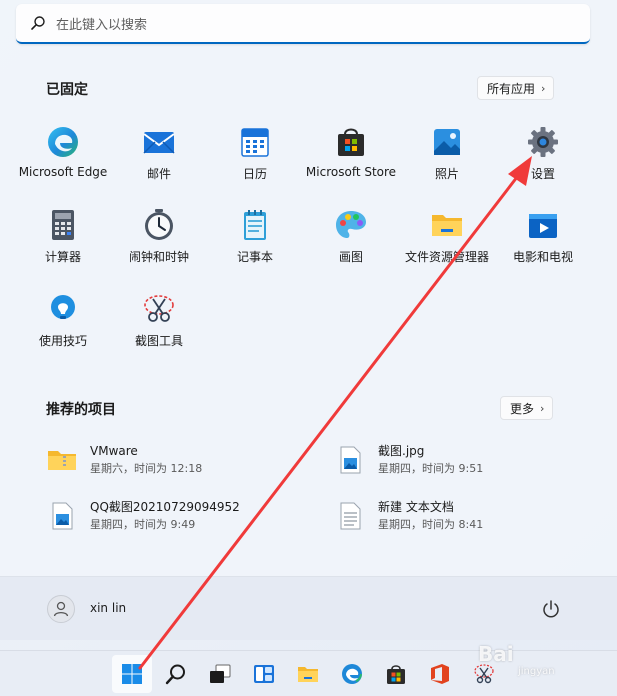 The width and height of the screenshot is (617, 696). Describe the element at coordinates (108, 608) in the screenshot. I see `user-name: xin lin` at that location.